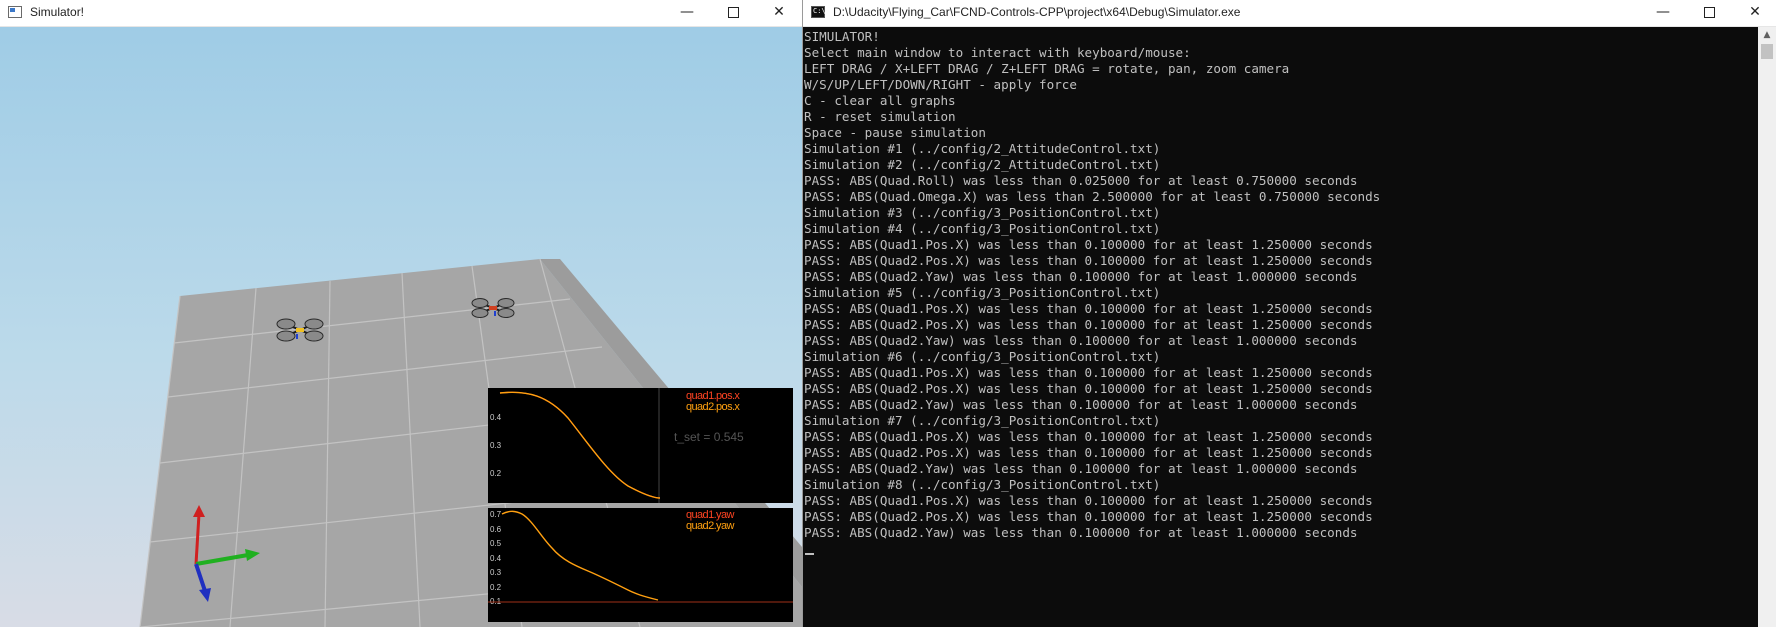 This screenshot has width=1776, height=627. What do you see at coordinates (57, 12) in the screenshot?
I see `simulator-window-title: Simulator!` at bounding box center [57, 12].